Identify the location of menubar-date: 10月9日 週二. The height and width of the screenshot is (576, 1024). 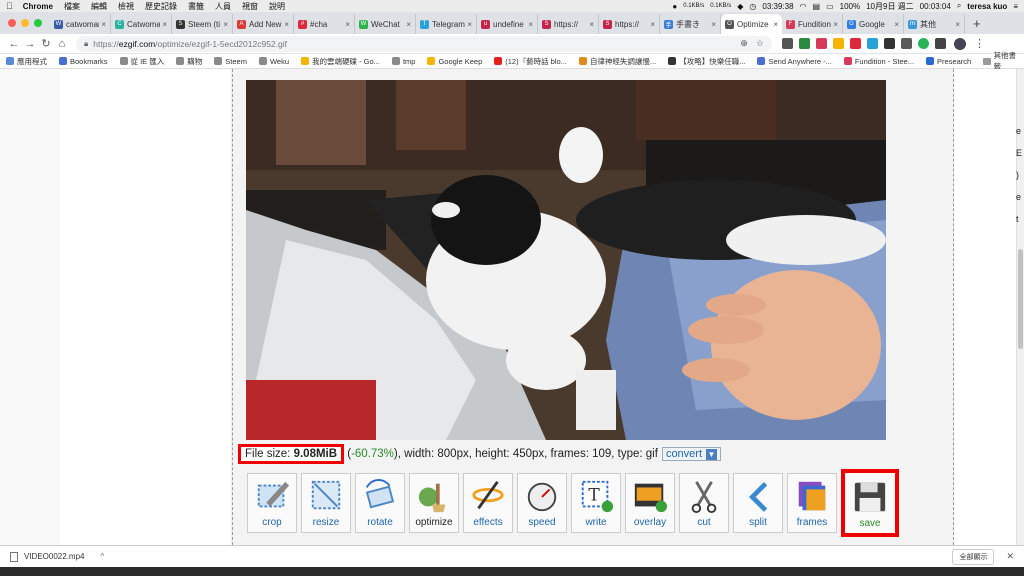
(890, 6).